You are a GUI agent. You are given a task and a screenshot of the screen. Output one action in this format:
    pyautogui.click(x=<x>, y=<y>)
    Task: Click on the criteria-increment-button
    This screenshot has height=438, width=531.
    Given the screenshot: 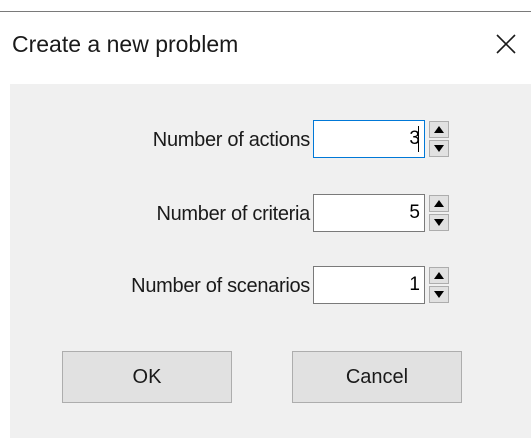 What is the action you would take?
    pyautogui.click(x=439, y=203)
    